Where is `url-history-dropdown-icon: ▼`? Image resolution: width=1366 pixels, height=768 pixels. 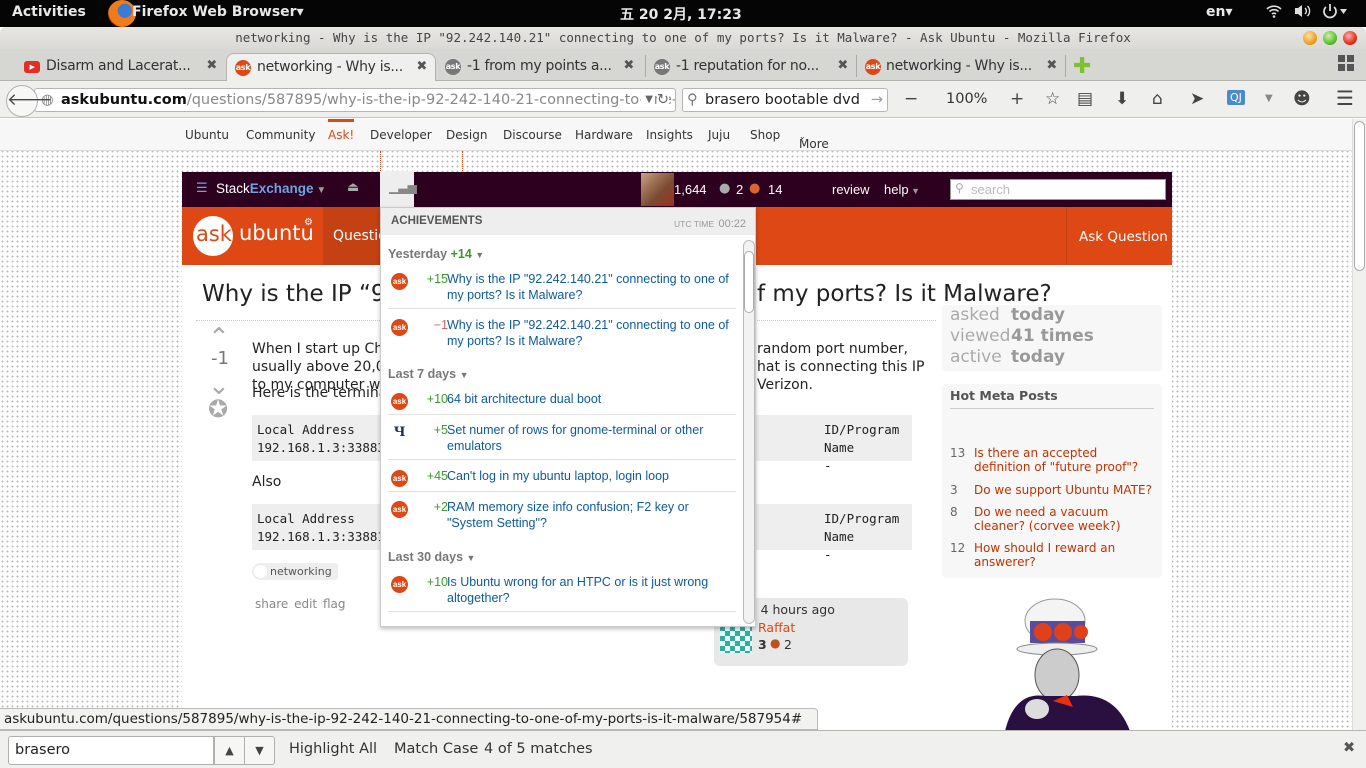 url-history-dropdown-icon: ▼ is located at coordinates (647, 100).